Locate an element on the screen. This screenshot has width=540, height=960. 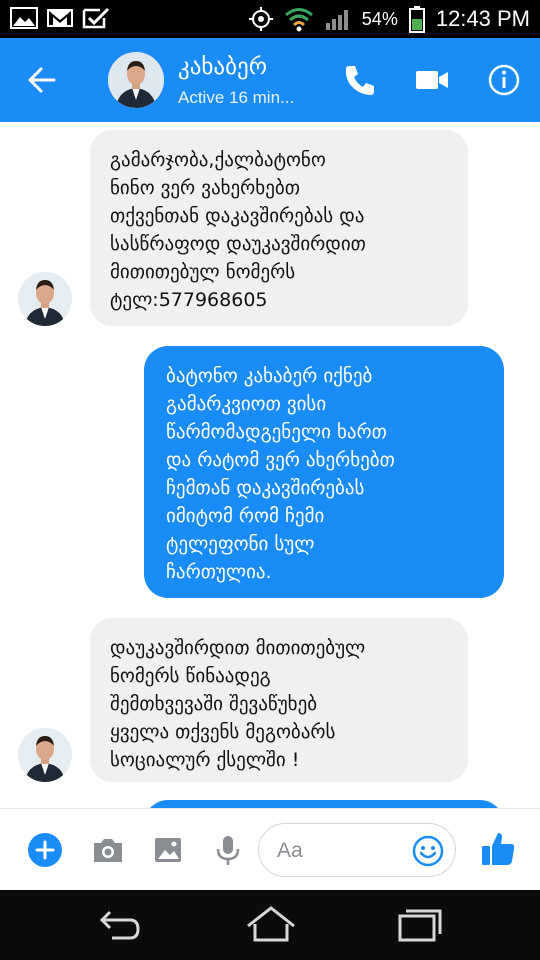
message-line: ჩართულია. is located at coordinates (219, 572).